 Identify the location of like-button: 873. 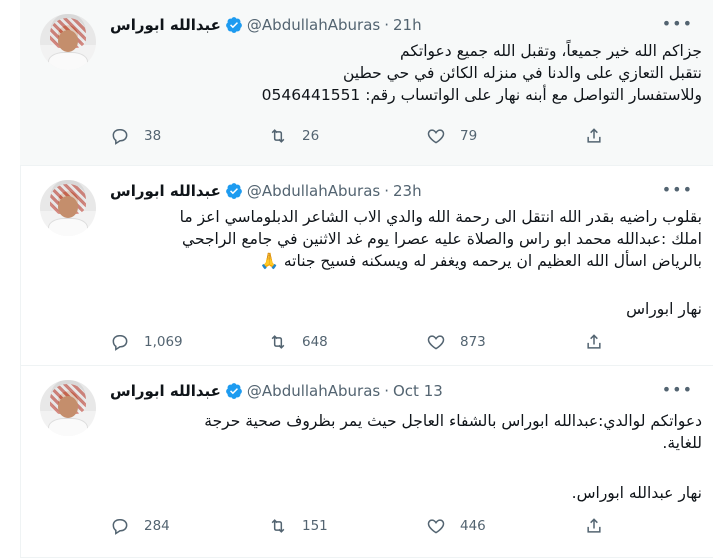
(505, 342).